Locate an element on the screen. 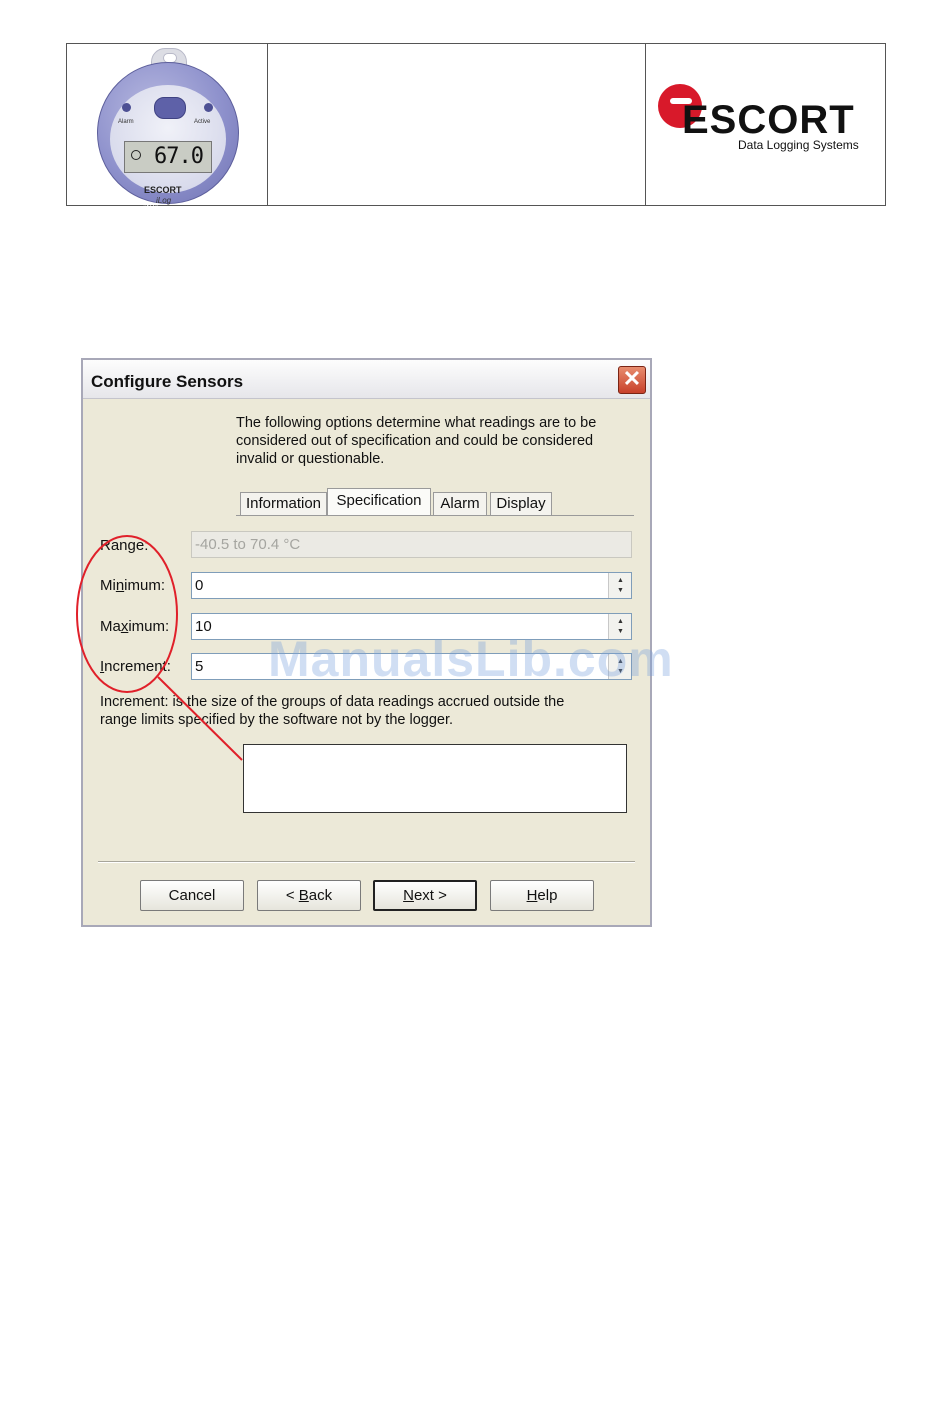  annotation-overlay is located at coordinates (159, 648).